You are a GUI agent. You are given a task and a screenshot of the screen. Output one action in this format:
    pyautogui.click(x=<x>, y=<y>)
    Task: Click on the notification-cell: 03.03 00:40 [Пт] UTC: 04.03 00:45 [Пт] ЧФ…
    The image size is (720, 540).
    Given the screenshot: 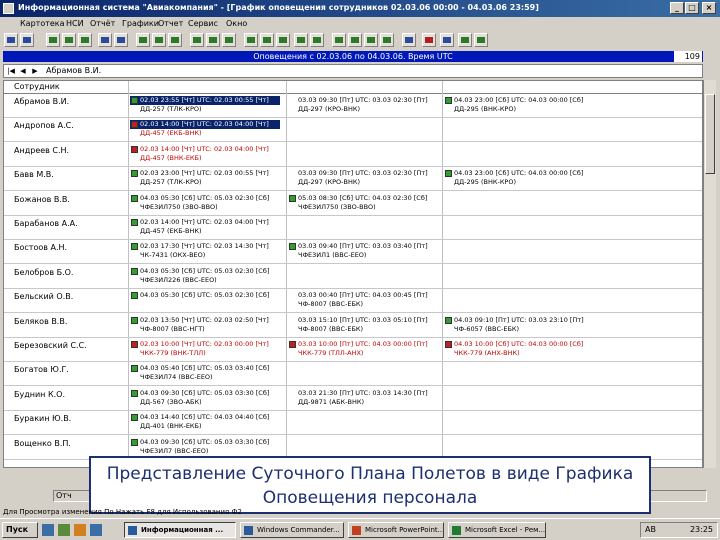 What is the action you would take?
    pyautogui.click(x=363, y=301)
    